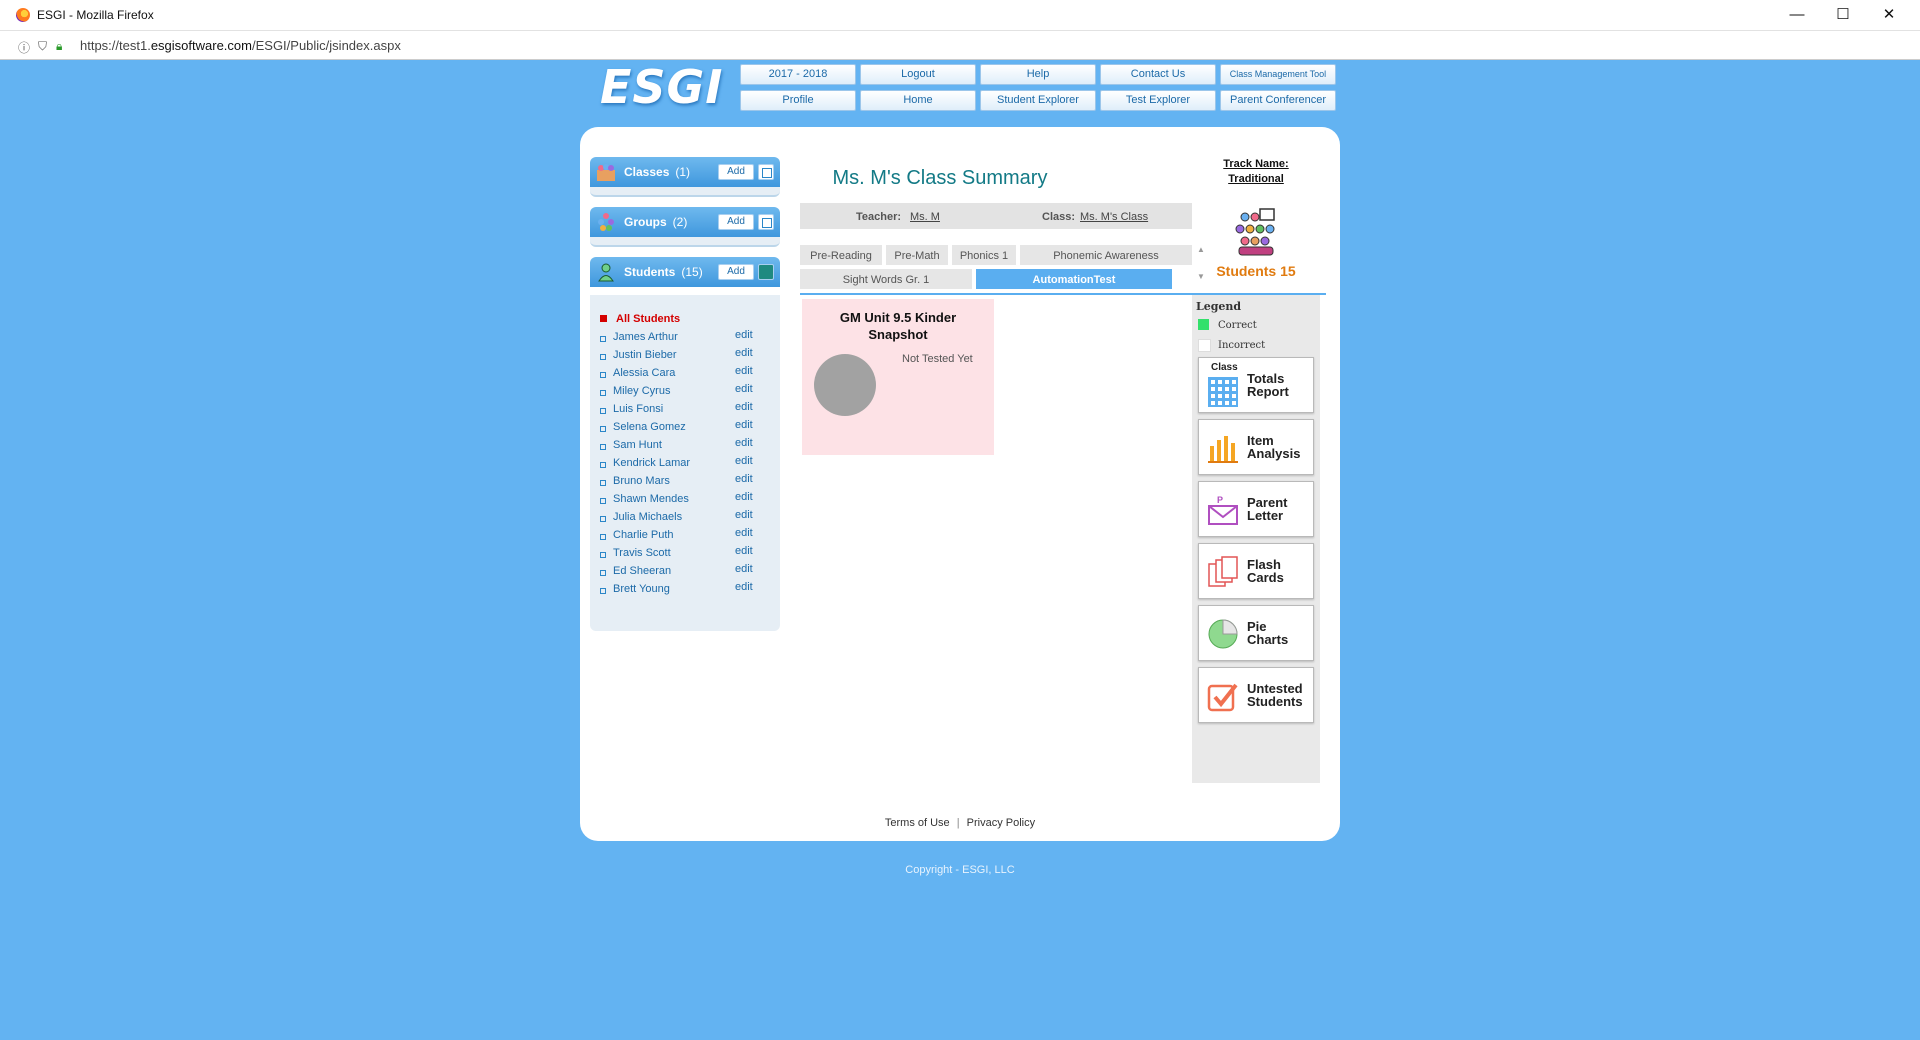 Image resolution: width=1920 pixels, height=1040 pixels. What do you see at coordinates (645, 355) in the screenshot?
I see `student-name-link: Justin Bieber` at bounding box center [645, 355].